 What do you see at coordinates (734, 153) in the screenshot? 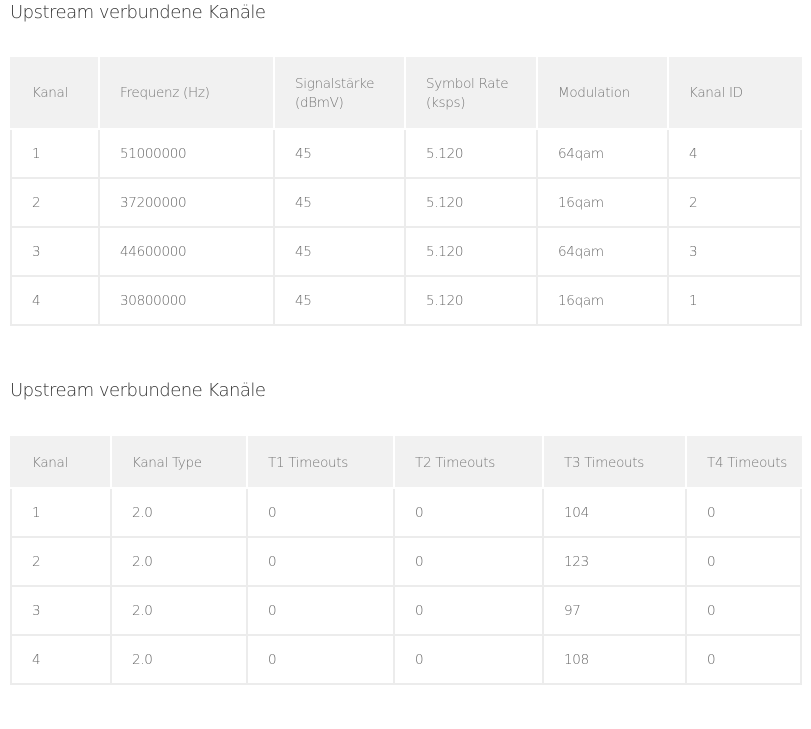
I see `cell-kanal-id: 4` at bounding box center [734, 153].